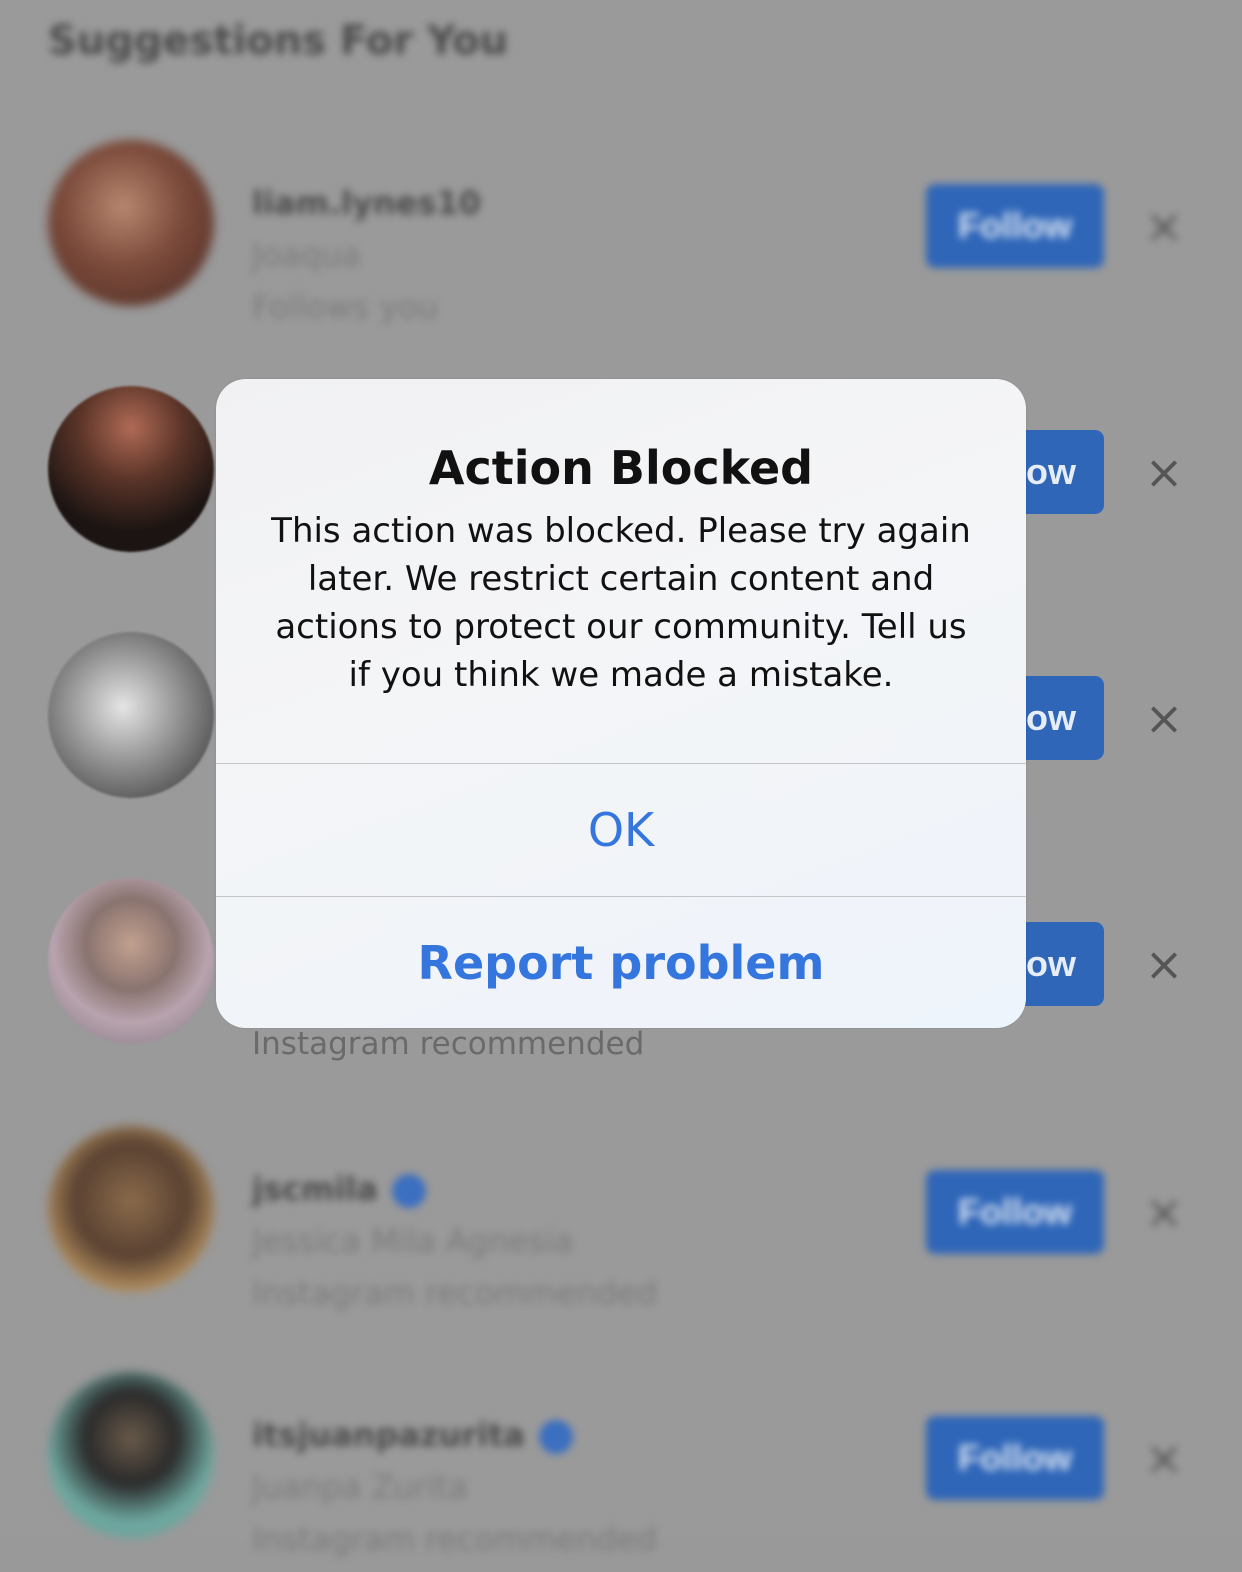 The height and width of the screenshot is (1572, 1242). Describe the element at coordinates (306, 255) in the screenshot. I see `suggestion-name: Joaqua` at that location.